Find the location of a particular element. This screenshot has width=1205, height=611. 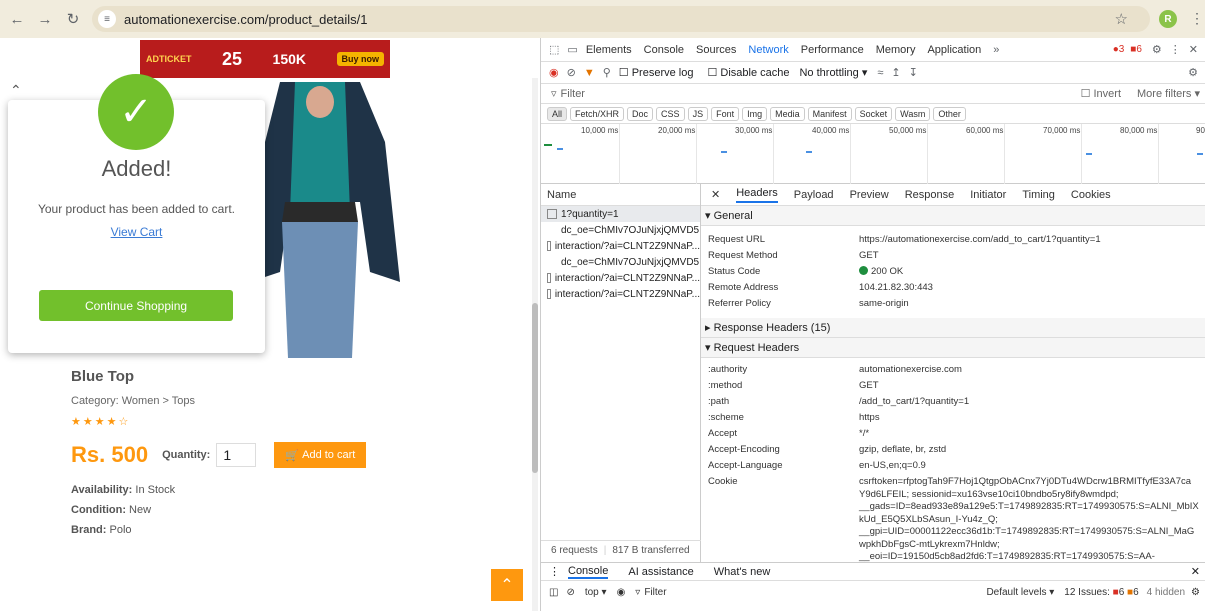

kebab-menu-icon: ⋮ is located at coordinates (1175, 49).